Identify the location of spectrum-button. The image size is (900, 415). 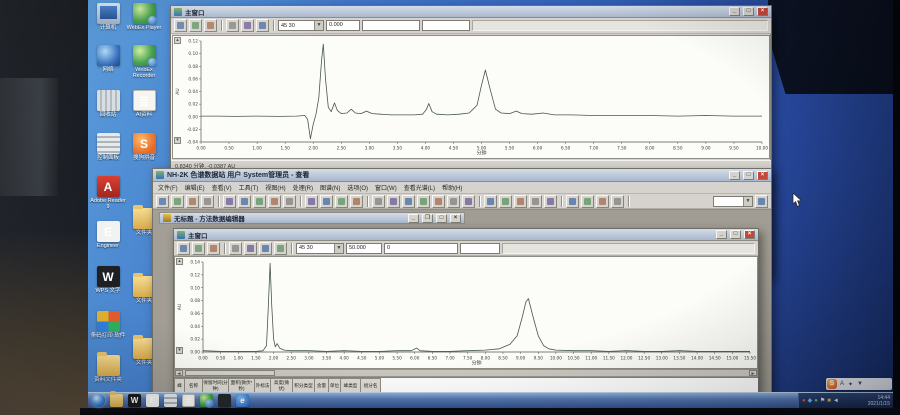
(520, 201).